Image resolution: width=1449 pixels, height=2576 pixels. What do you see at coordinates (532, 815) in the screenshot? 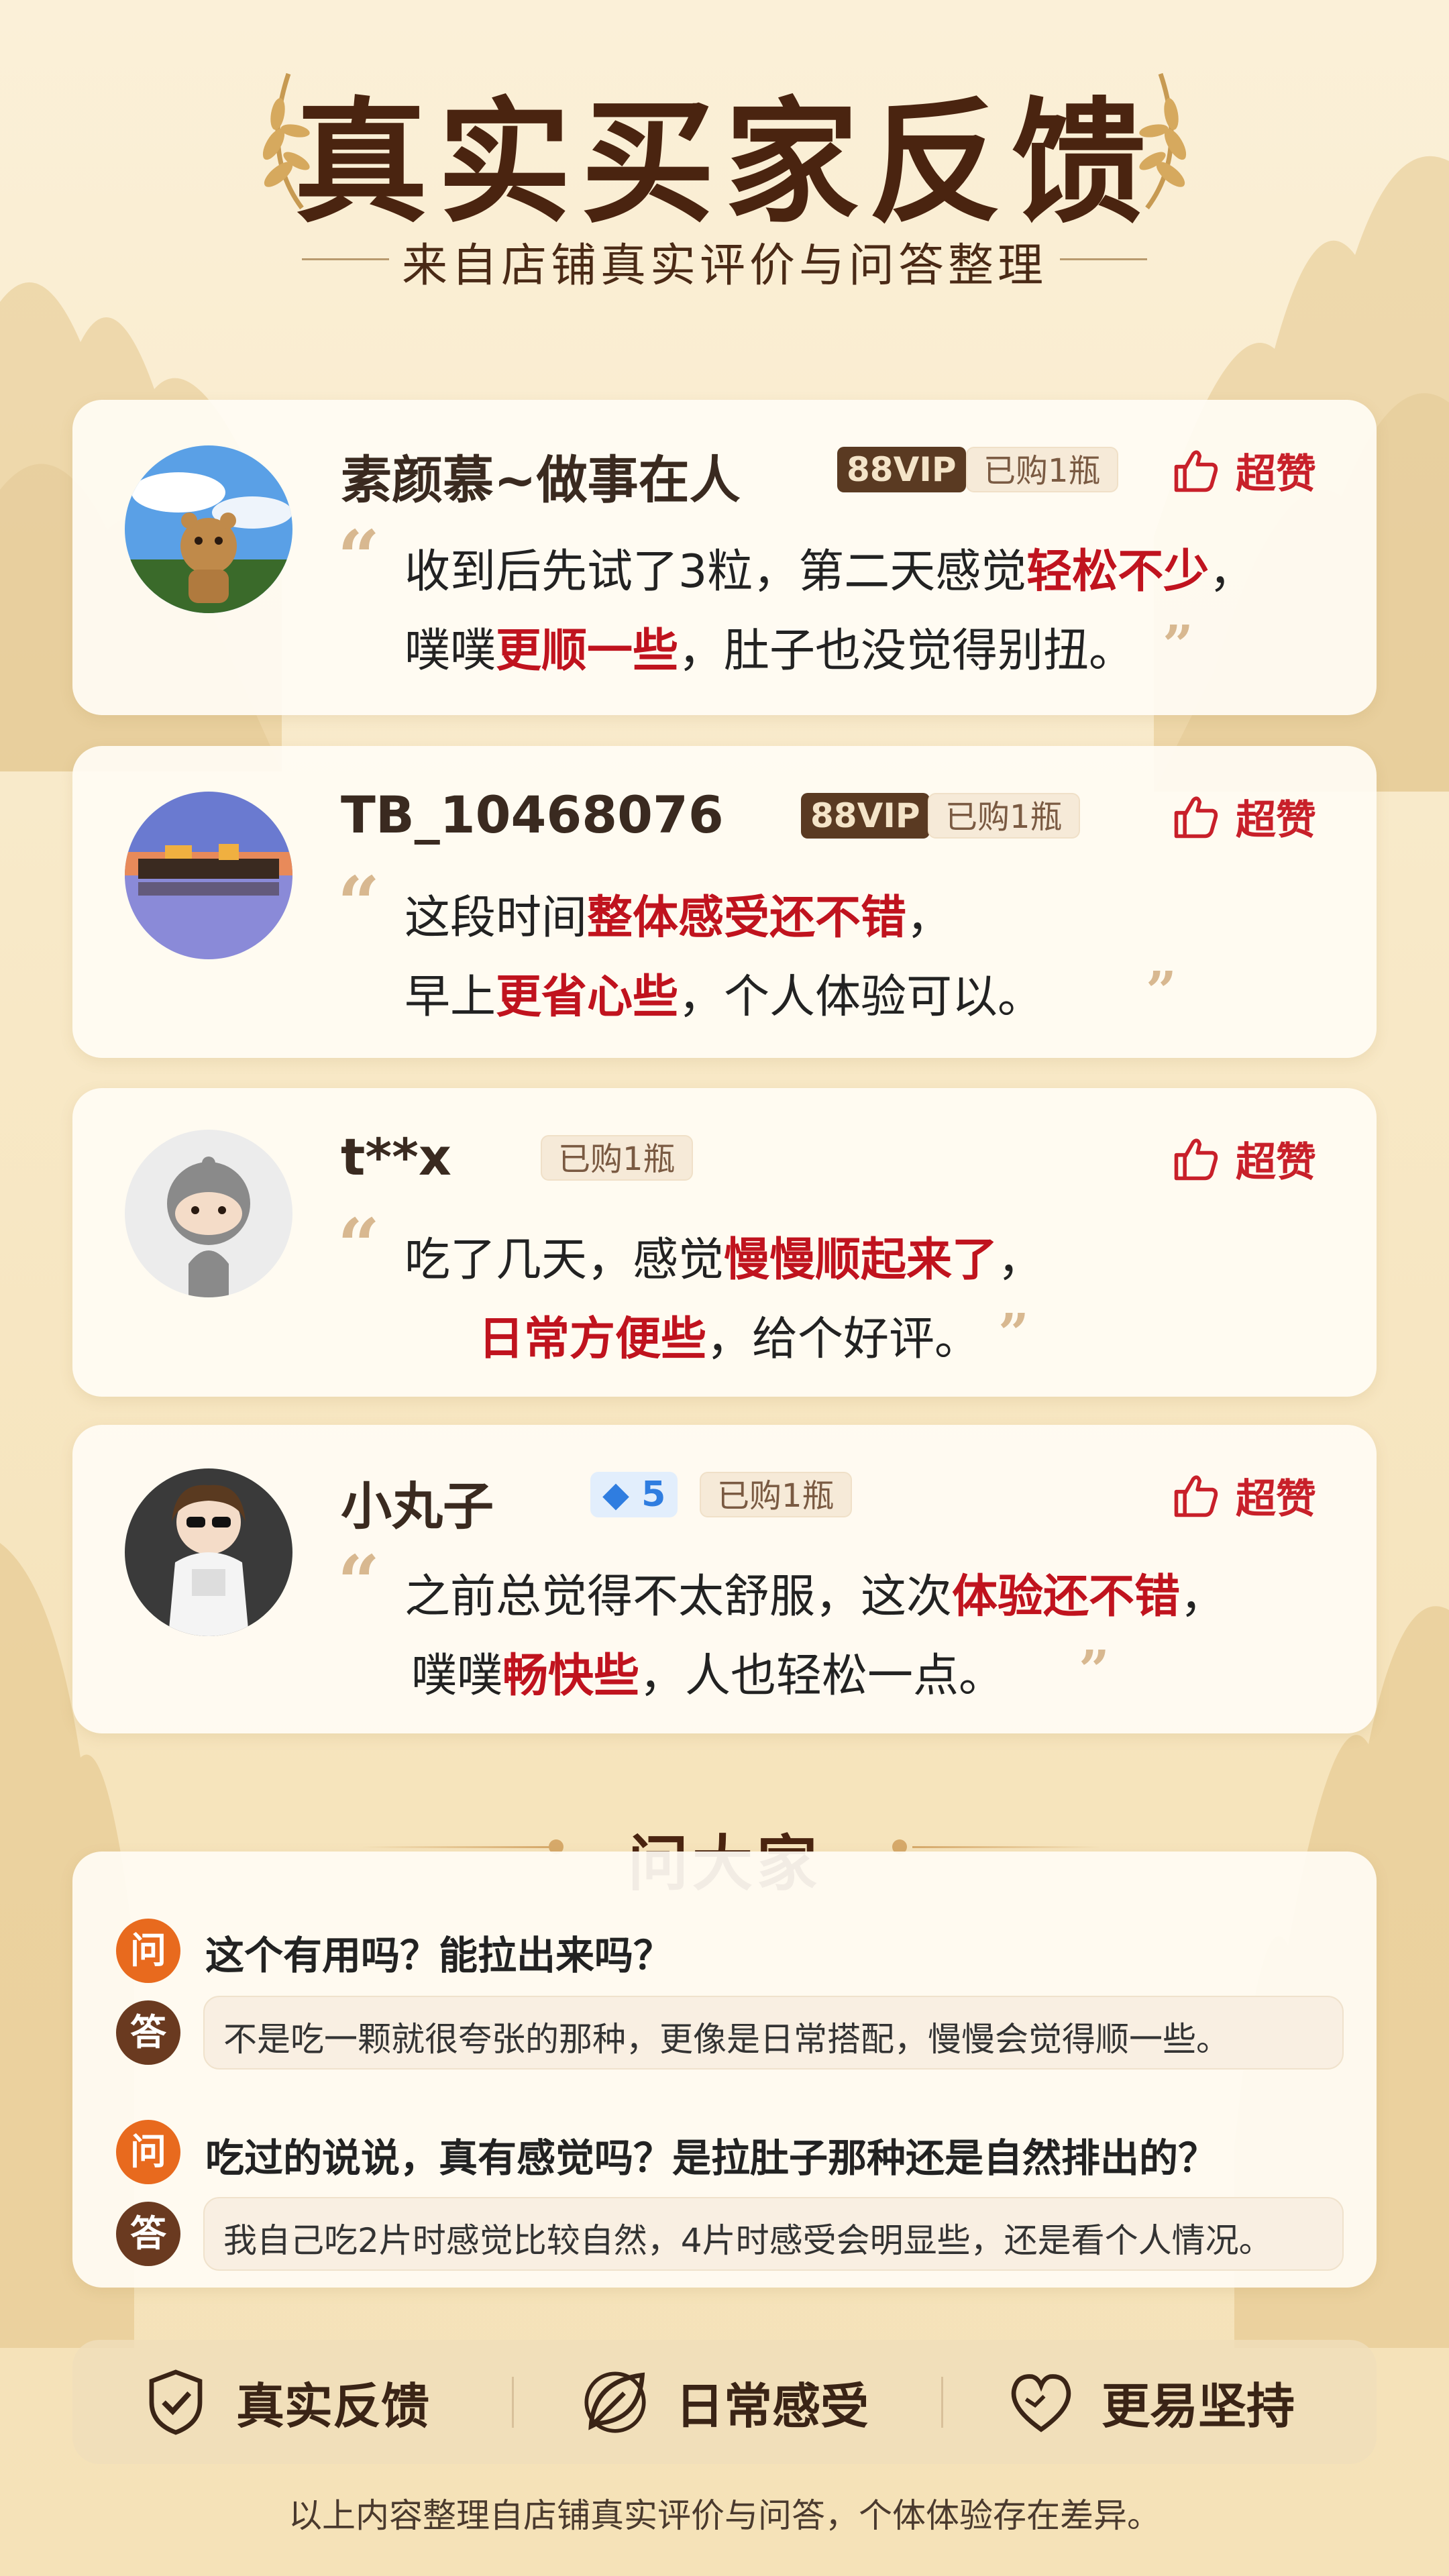
I see `username: TB_10468076` at bounding box center [532, 815].